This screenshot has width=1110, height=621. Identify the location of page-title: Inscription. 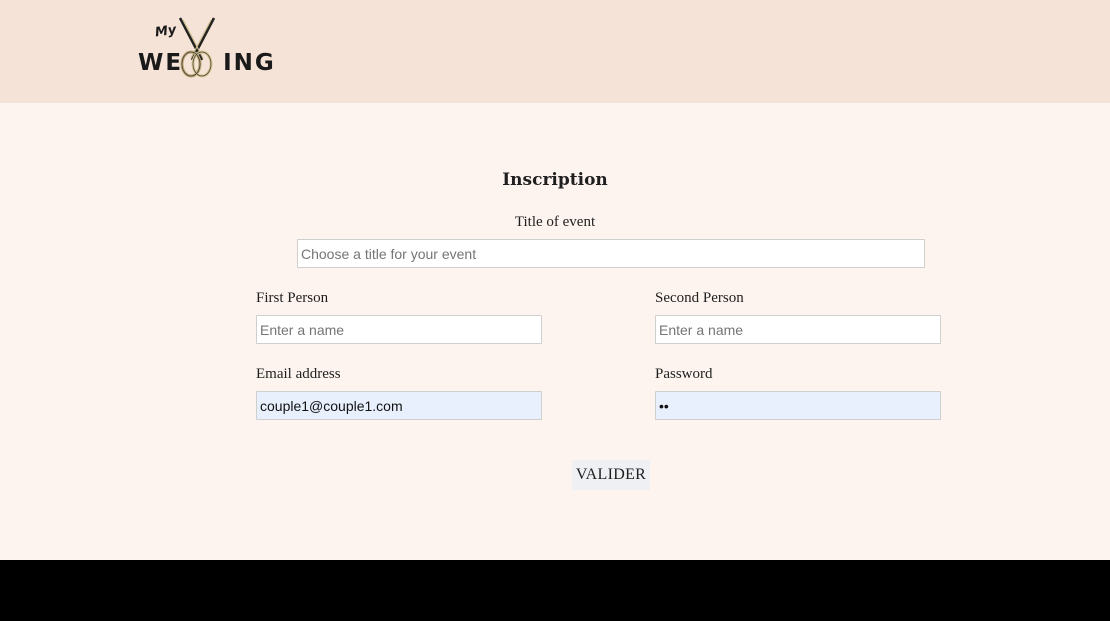
(555, 180).